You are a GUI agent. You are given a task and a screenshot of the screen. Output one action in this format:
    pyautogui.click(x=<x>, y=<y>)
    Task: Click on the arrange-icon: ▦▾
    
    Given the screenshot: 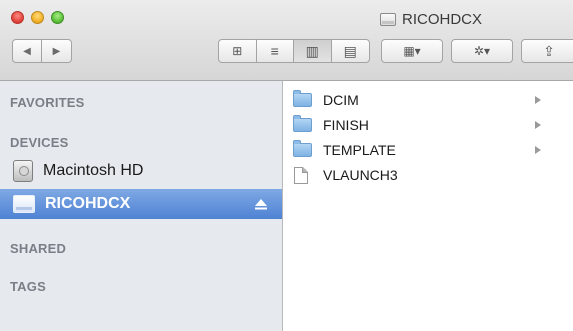 What is the action you would take?
    pyautogui.click(x=412, y=51)
    